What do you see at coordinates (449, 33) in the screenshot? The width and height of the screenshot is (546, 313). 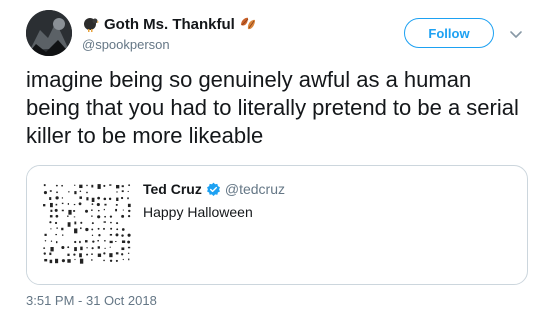 I see `follow-button: Follow` at bounding box center [449, 33].